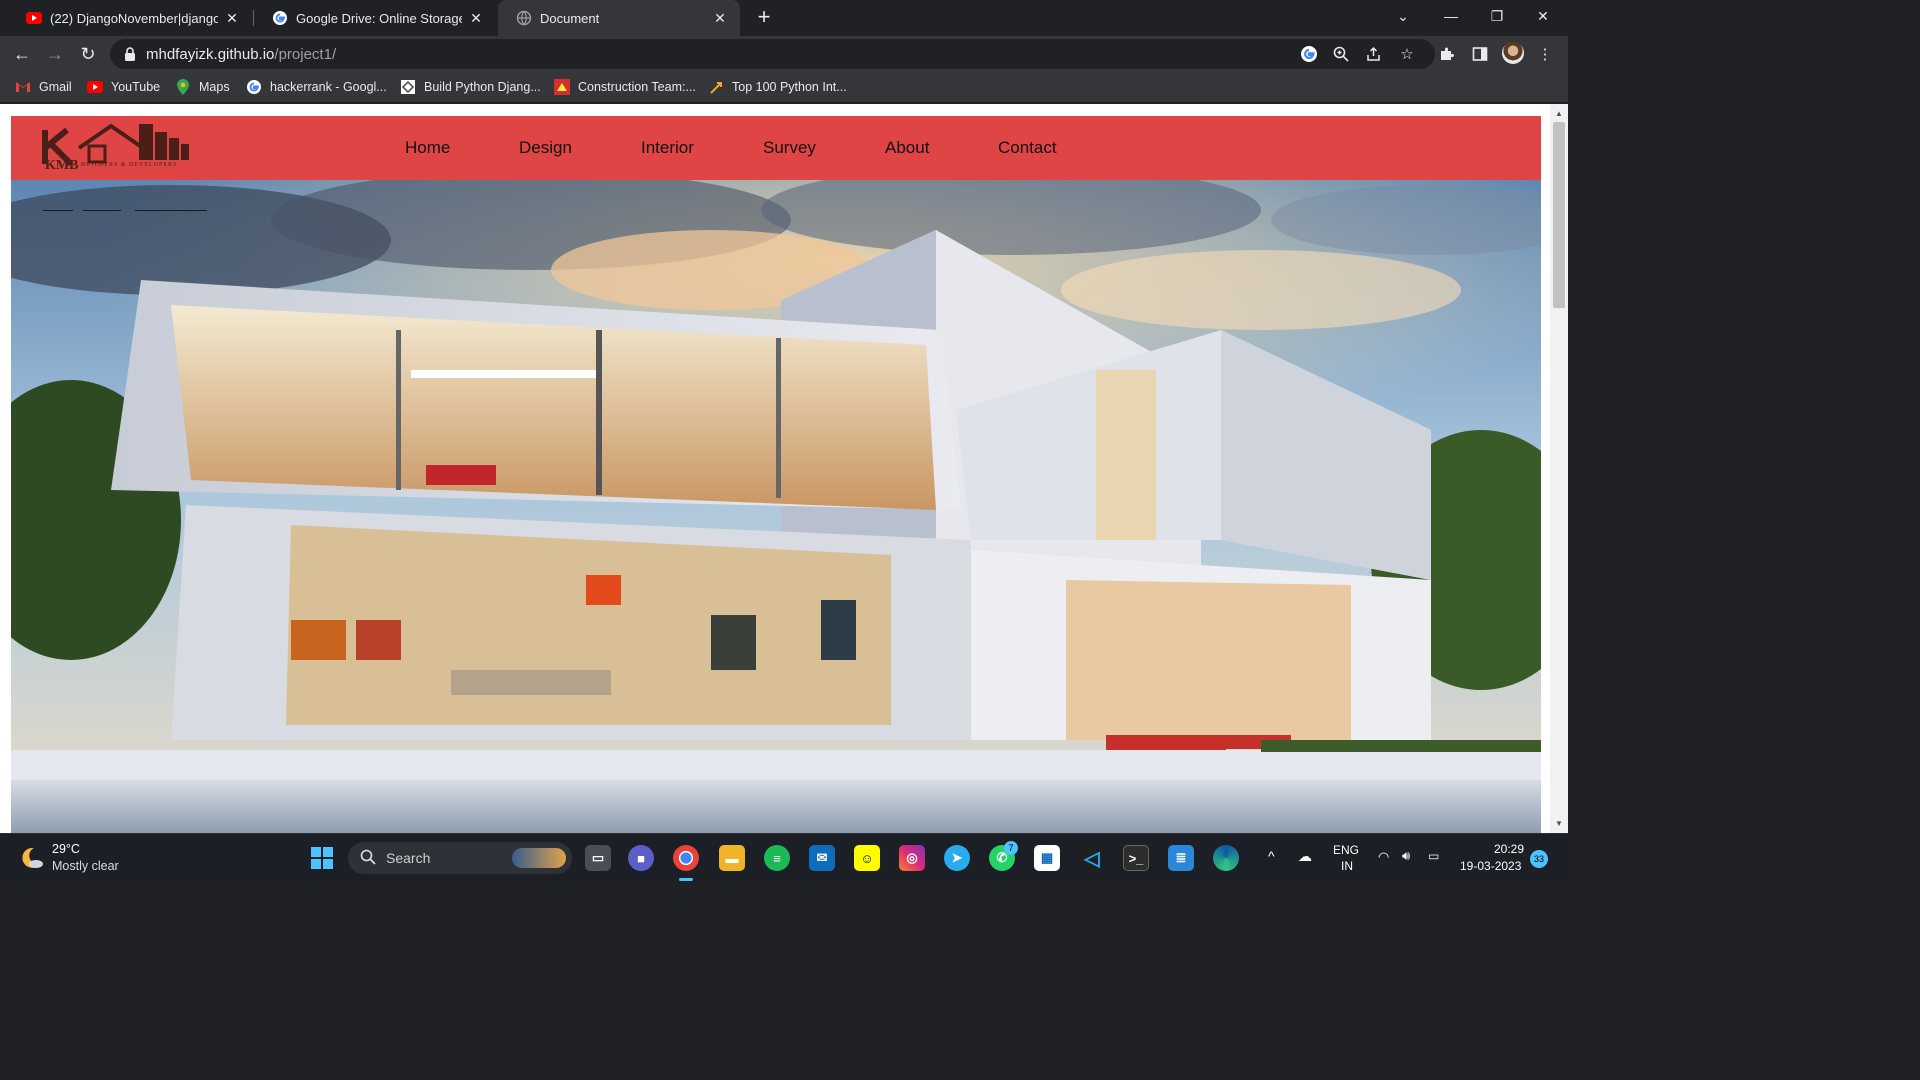 This screenshot has height=1080, width=1920. Describe the element at coordinates (686, 879) in the screenshot. I see `chrome-running-indicator` at that location.